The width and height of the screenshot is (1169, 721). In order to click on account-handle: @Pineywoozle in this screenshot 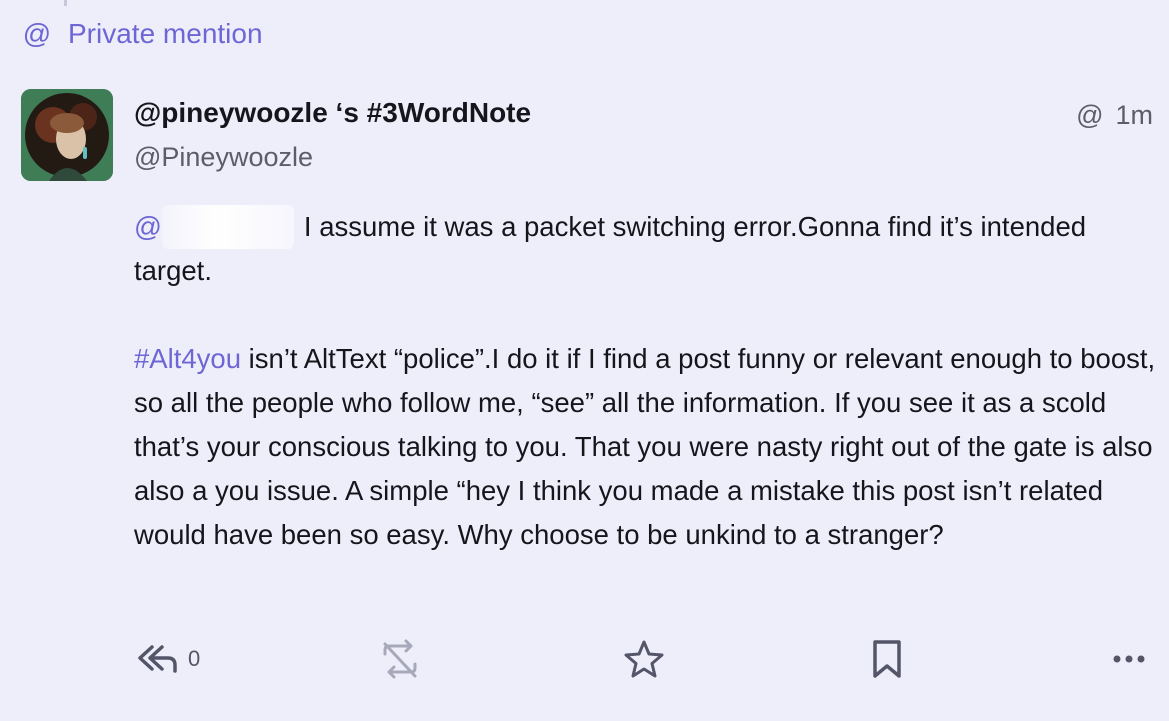, I will do `click(332, 157)`.